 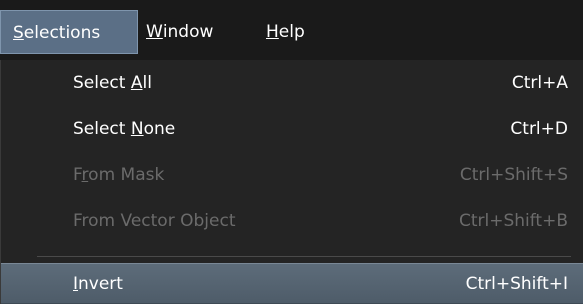 I want to click on menuitem-invert: Invert Ctrl+Shift+I, so click(x=292, y=283).